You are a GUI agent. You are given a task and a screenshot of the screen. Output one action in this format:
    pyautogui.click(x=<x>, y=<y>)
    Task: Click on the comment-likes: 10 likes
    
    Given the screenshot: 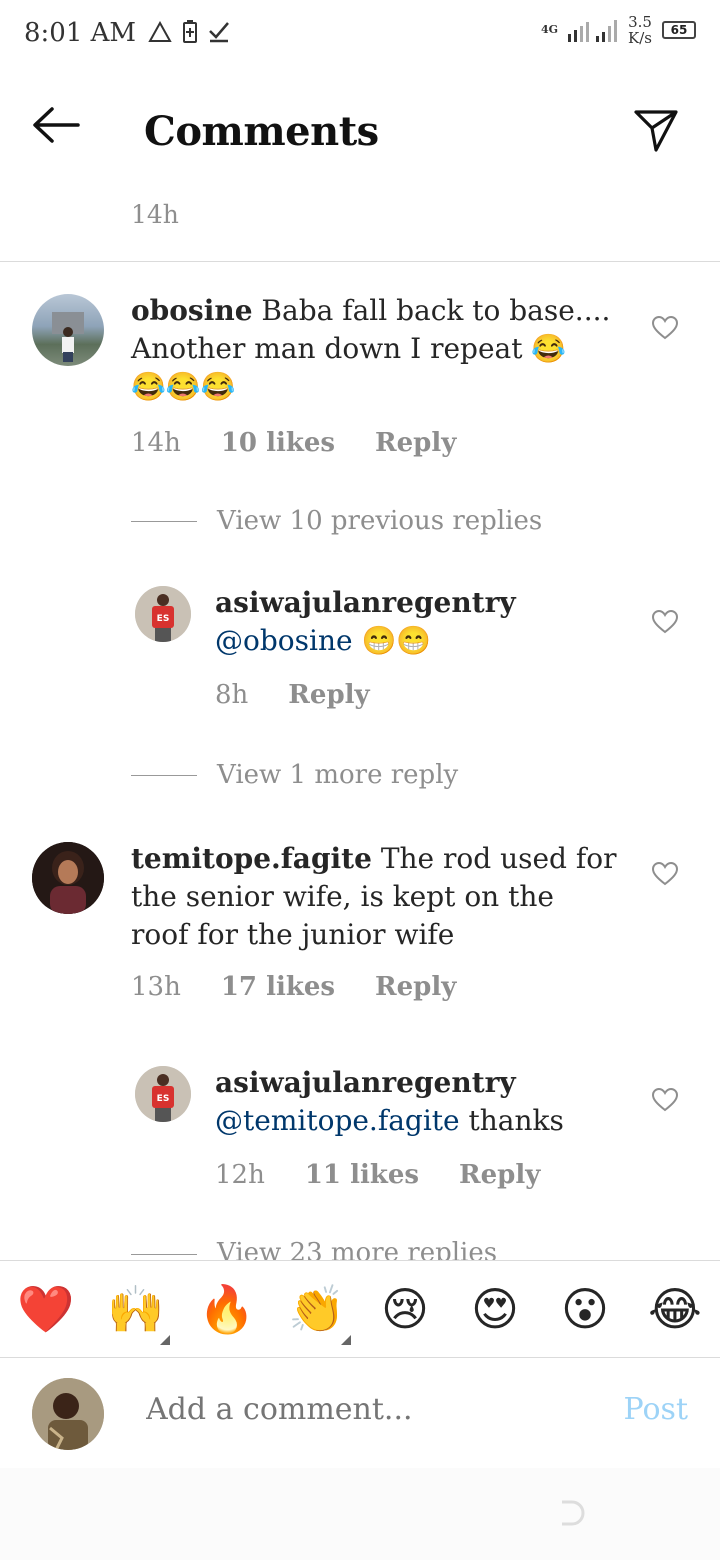 What is the action you would take?
    pyautogui.click(x=278, y=443)
    